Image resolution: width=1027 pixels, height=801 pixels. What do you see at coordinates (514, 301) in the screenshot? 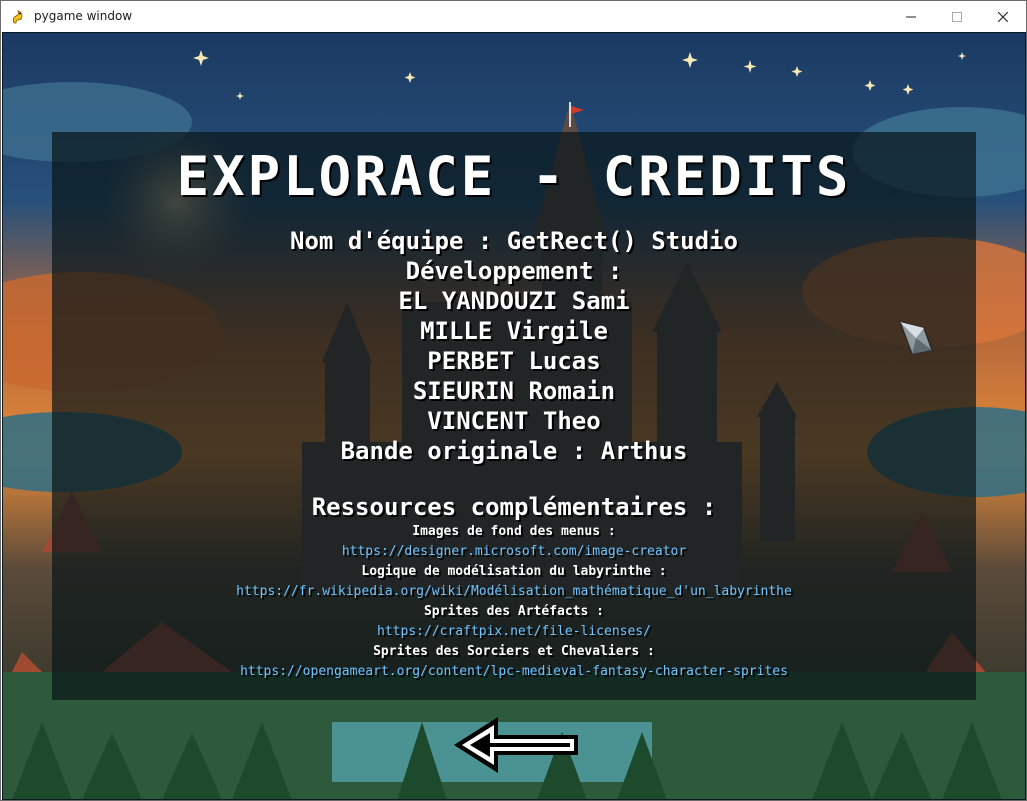
I see `developer-name: EL YANDOUZI Sami` at bounding box center [514, 301].